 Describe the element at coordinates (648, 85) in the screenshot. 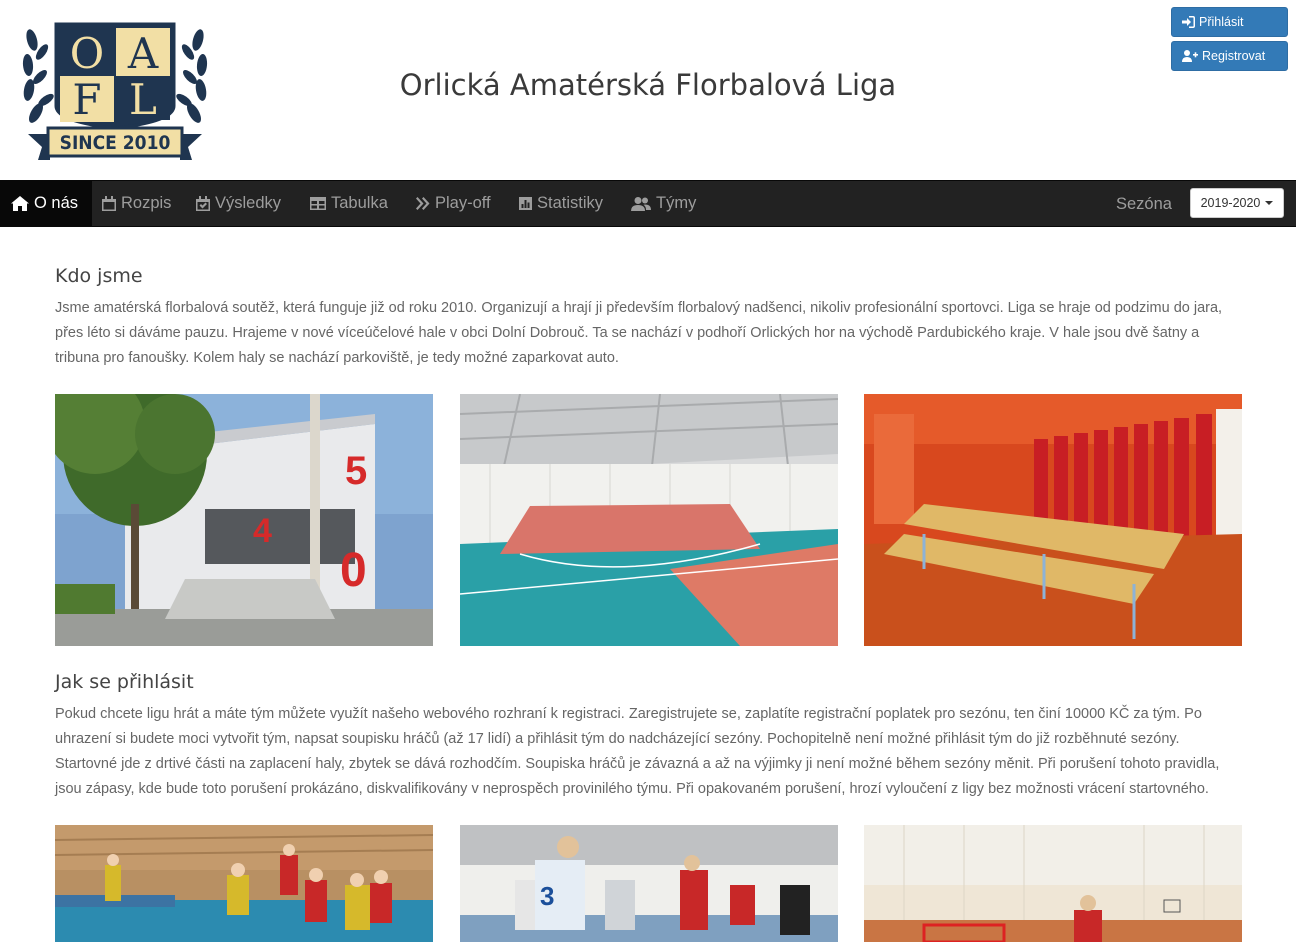

I see `page-title: Orlická Amatérská Florbalová Liga` at that location.